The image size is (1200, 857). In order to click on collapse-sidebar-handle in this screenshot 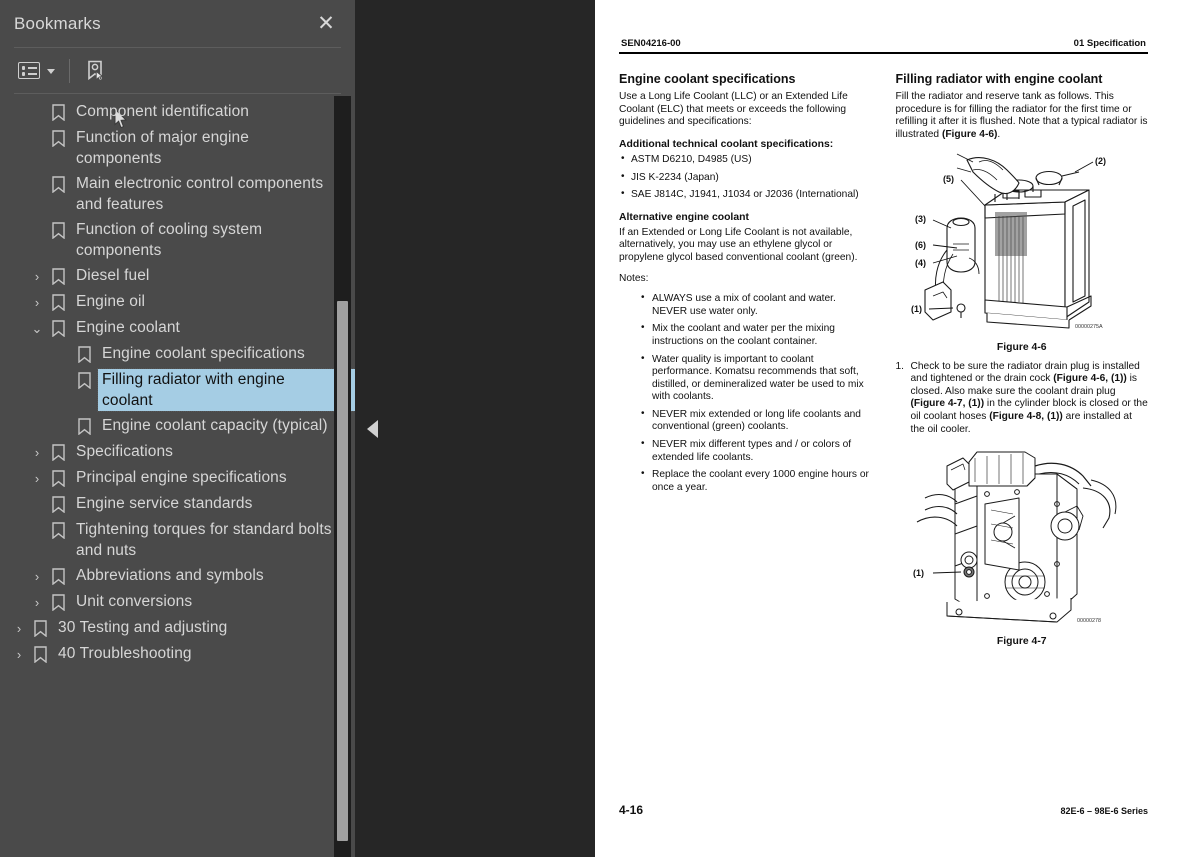, I will do `click(372, 428)`.